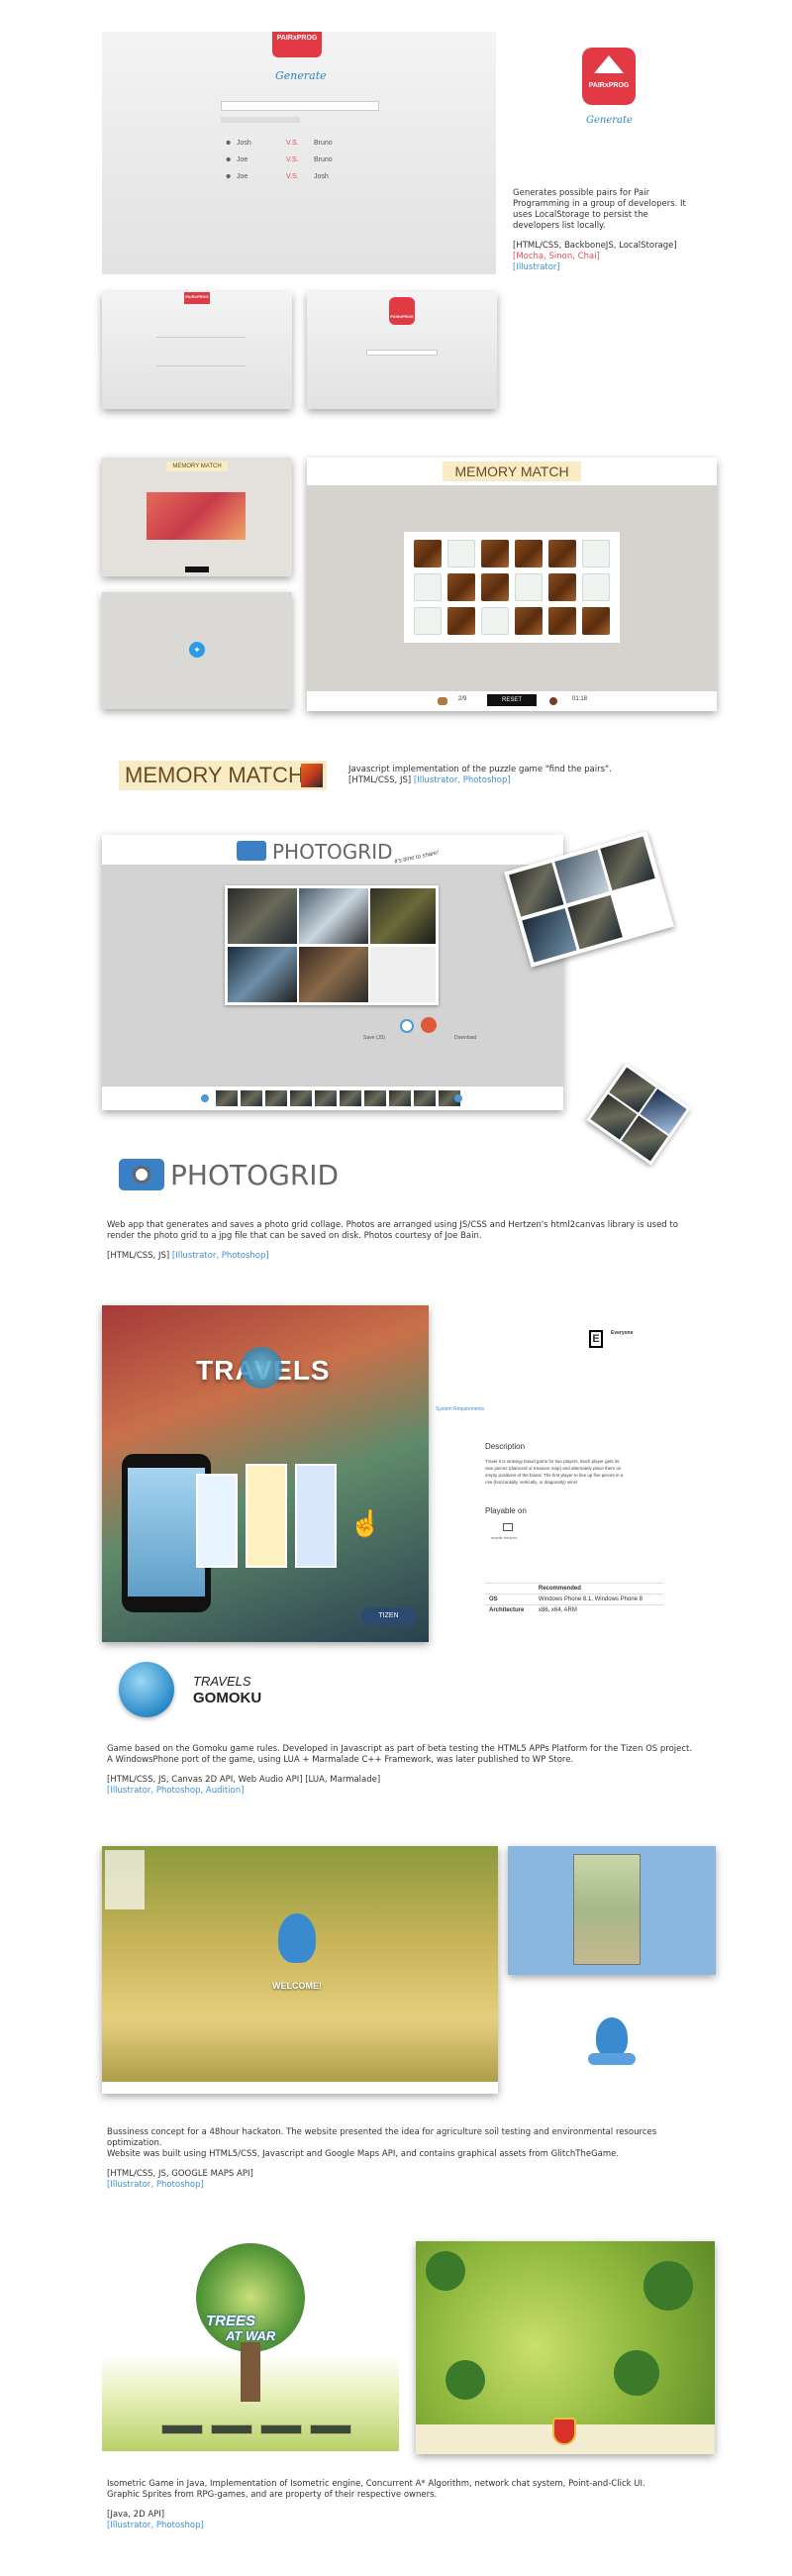 Image resolution: width=792 pixels, height=2576 pixels. Describe the element at coordinates (402, 350) in the screenshot. I see `pairprog-screenshot-3: PAIRxPROG` at that location.